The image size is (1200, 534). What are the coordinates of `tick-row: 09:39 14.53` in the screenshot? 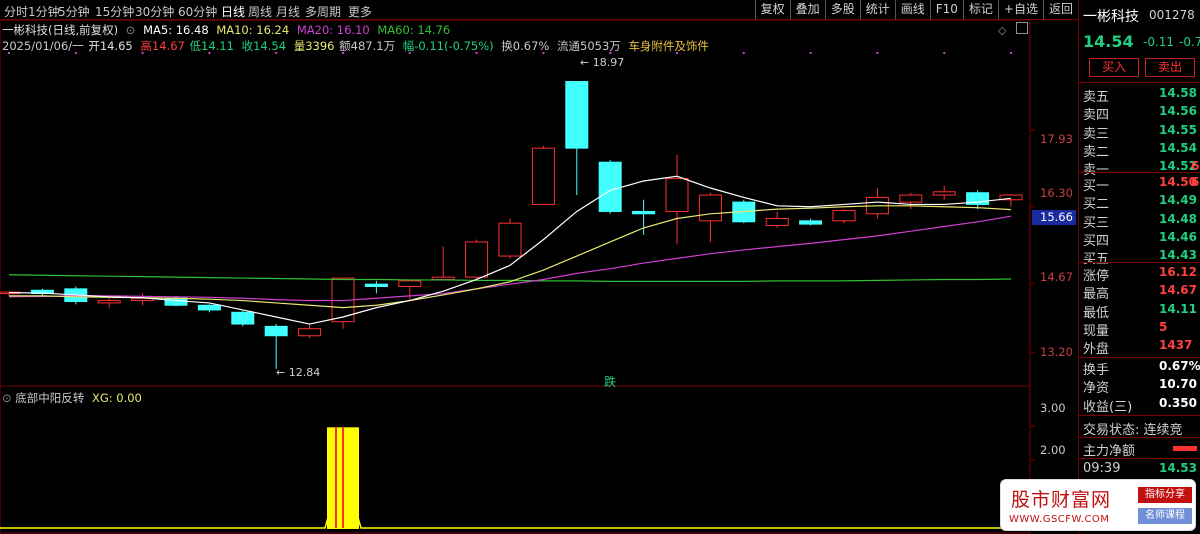 It's located at (1141, 470).